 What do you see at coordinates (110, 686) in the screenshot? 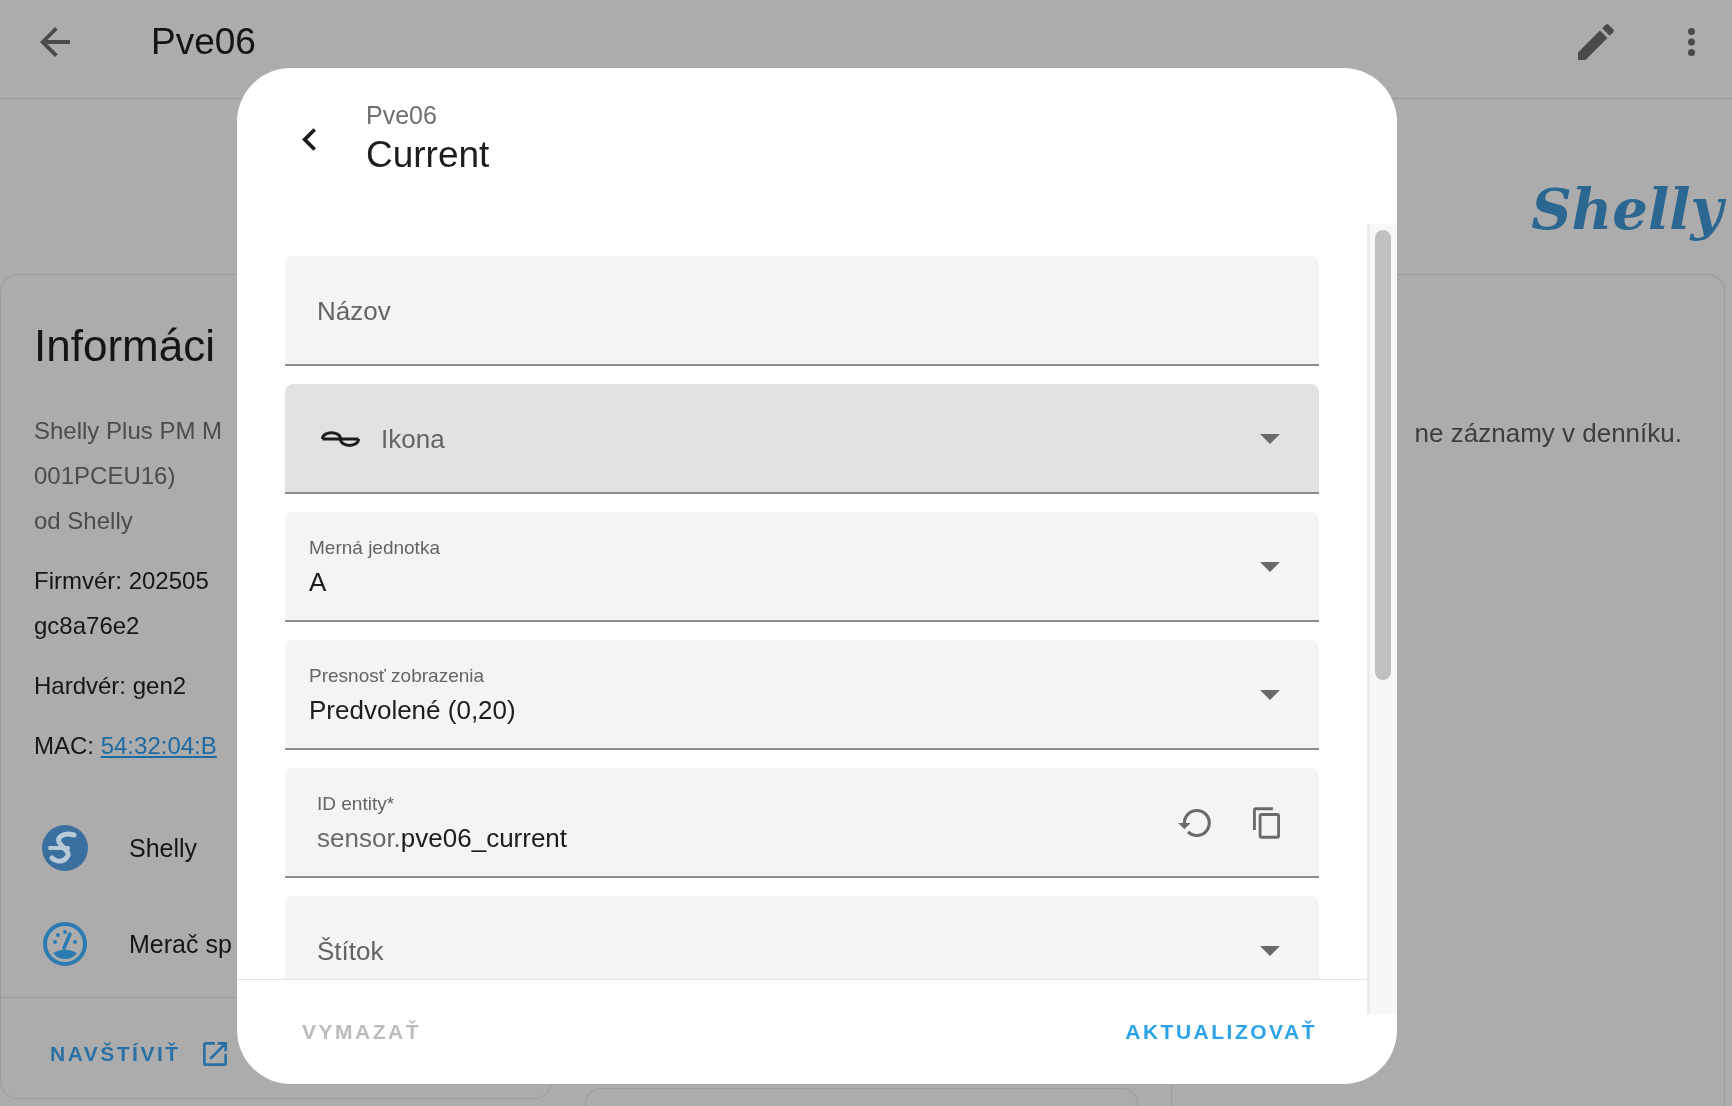
I see `hardware-text: Hardvér: gen2` at bounding box center [110, 686].